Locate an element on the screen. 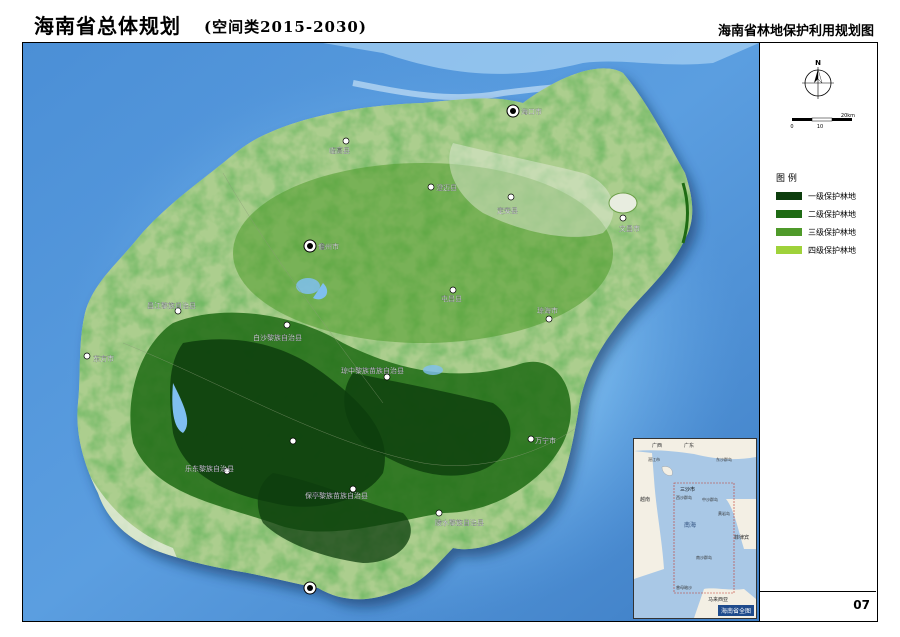 The width and height of the screenshot is (900, 637). inset-label: 越南 is located at coordinates (645, 499).